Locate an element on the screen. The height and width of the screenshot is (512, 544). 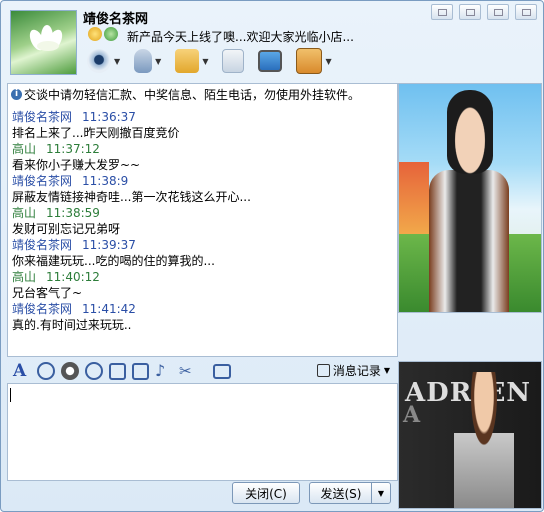
message-text: 排名上来了...昨天刚撤百度竞价 is located at coordinates (96, 133).